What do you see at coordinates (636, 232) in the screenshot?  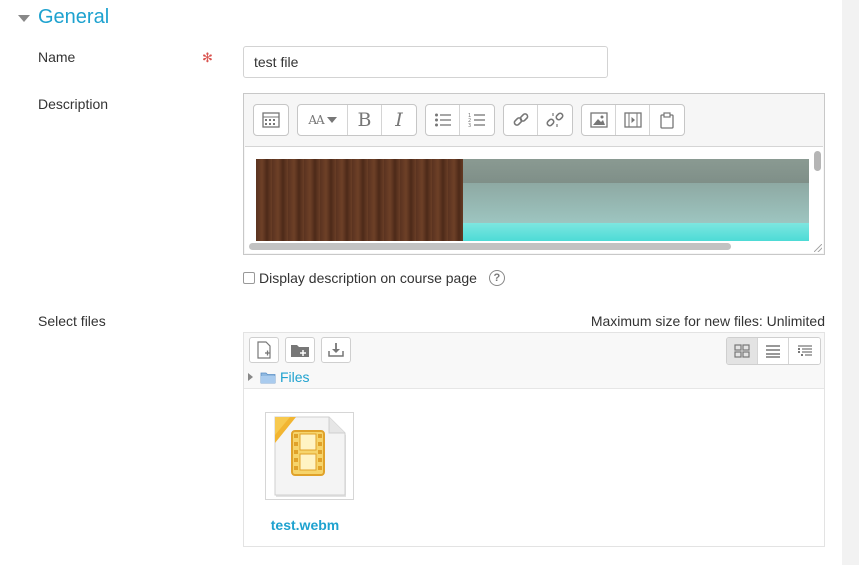 I see `image-light` at bounding box center [636, 232].